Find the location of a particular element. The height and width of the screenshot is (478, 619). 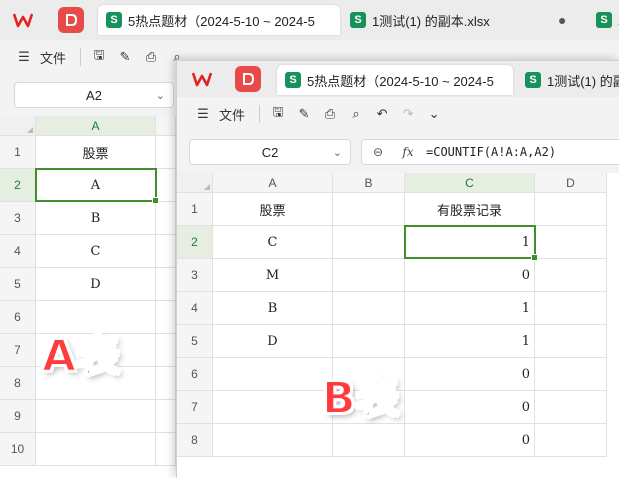

column-header-c: C is located at coordinates (470, 183).